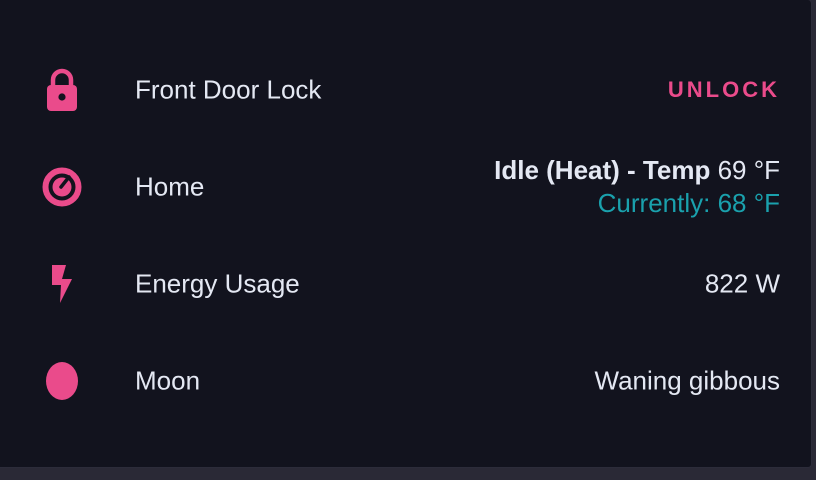 This screenshot has width=816, height=480. I want to click on climate-mode: Idle (Heat) - Temp, so click(602, 169).